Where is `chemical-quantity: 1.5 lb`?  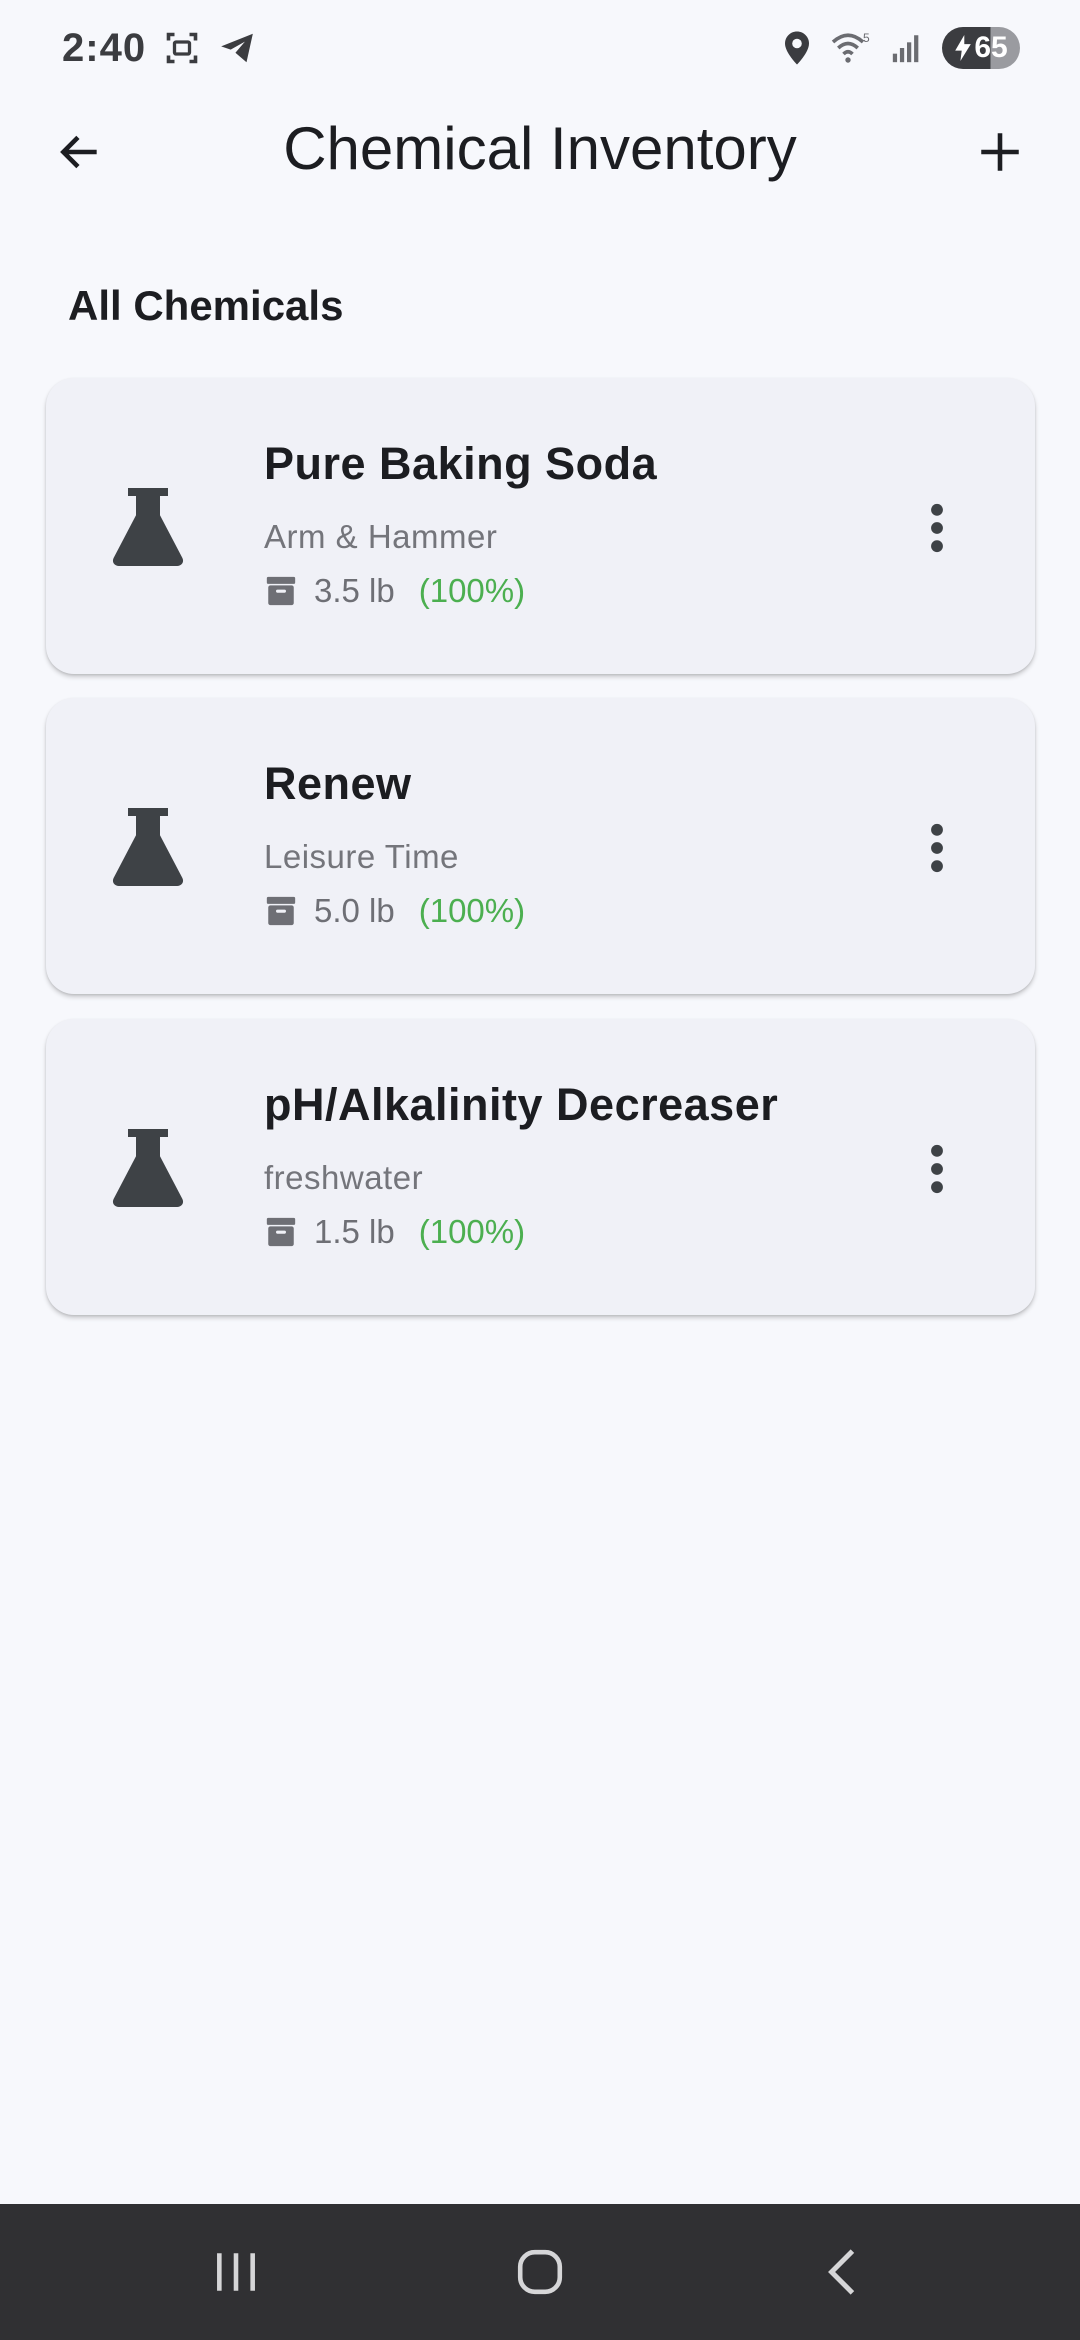 chemical-quantity: 1.5 lb is located at coordinates (354, 1231).